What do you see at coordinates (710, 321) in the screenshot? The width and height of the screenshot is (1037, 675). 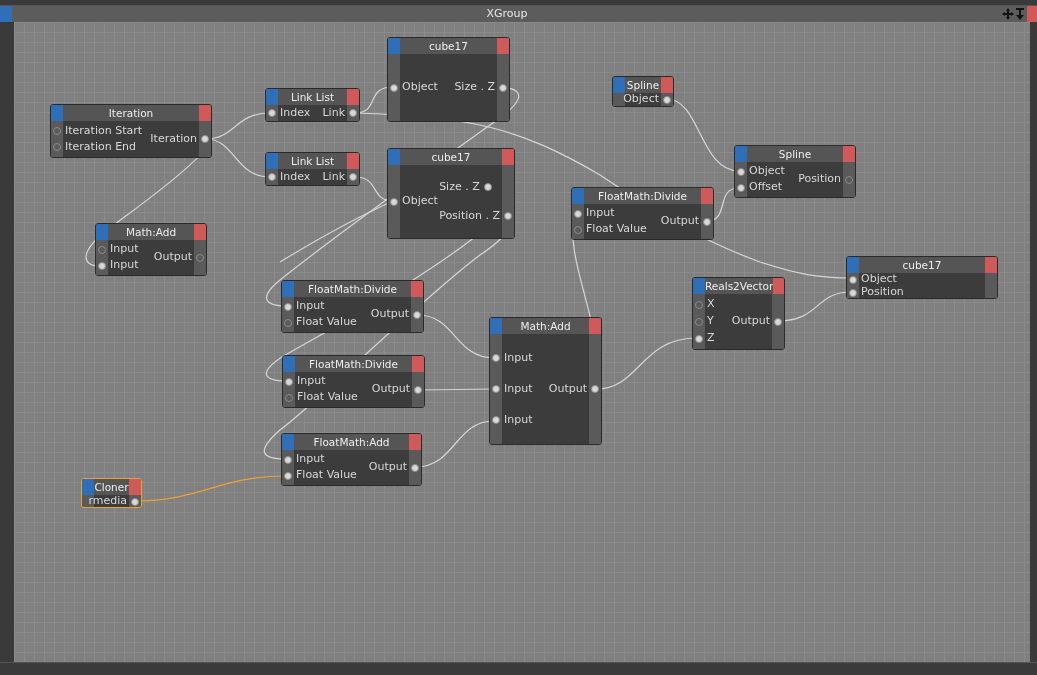 I see `port-label: Y` at bounding box center [710, 321].